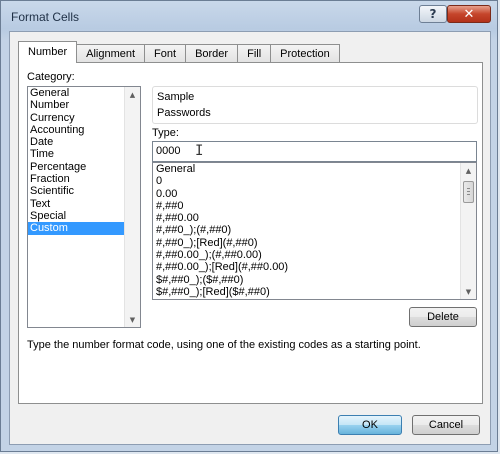 Image resolution: width=500 pixels, height=454 pixels. I want to click on title-bar: Format Cells ? ✕, so click(249, 16).